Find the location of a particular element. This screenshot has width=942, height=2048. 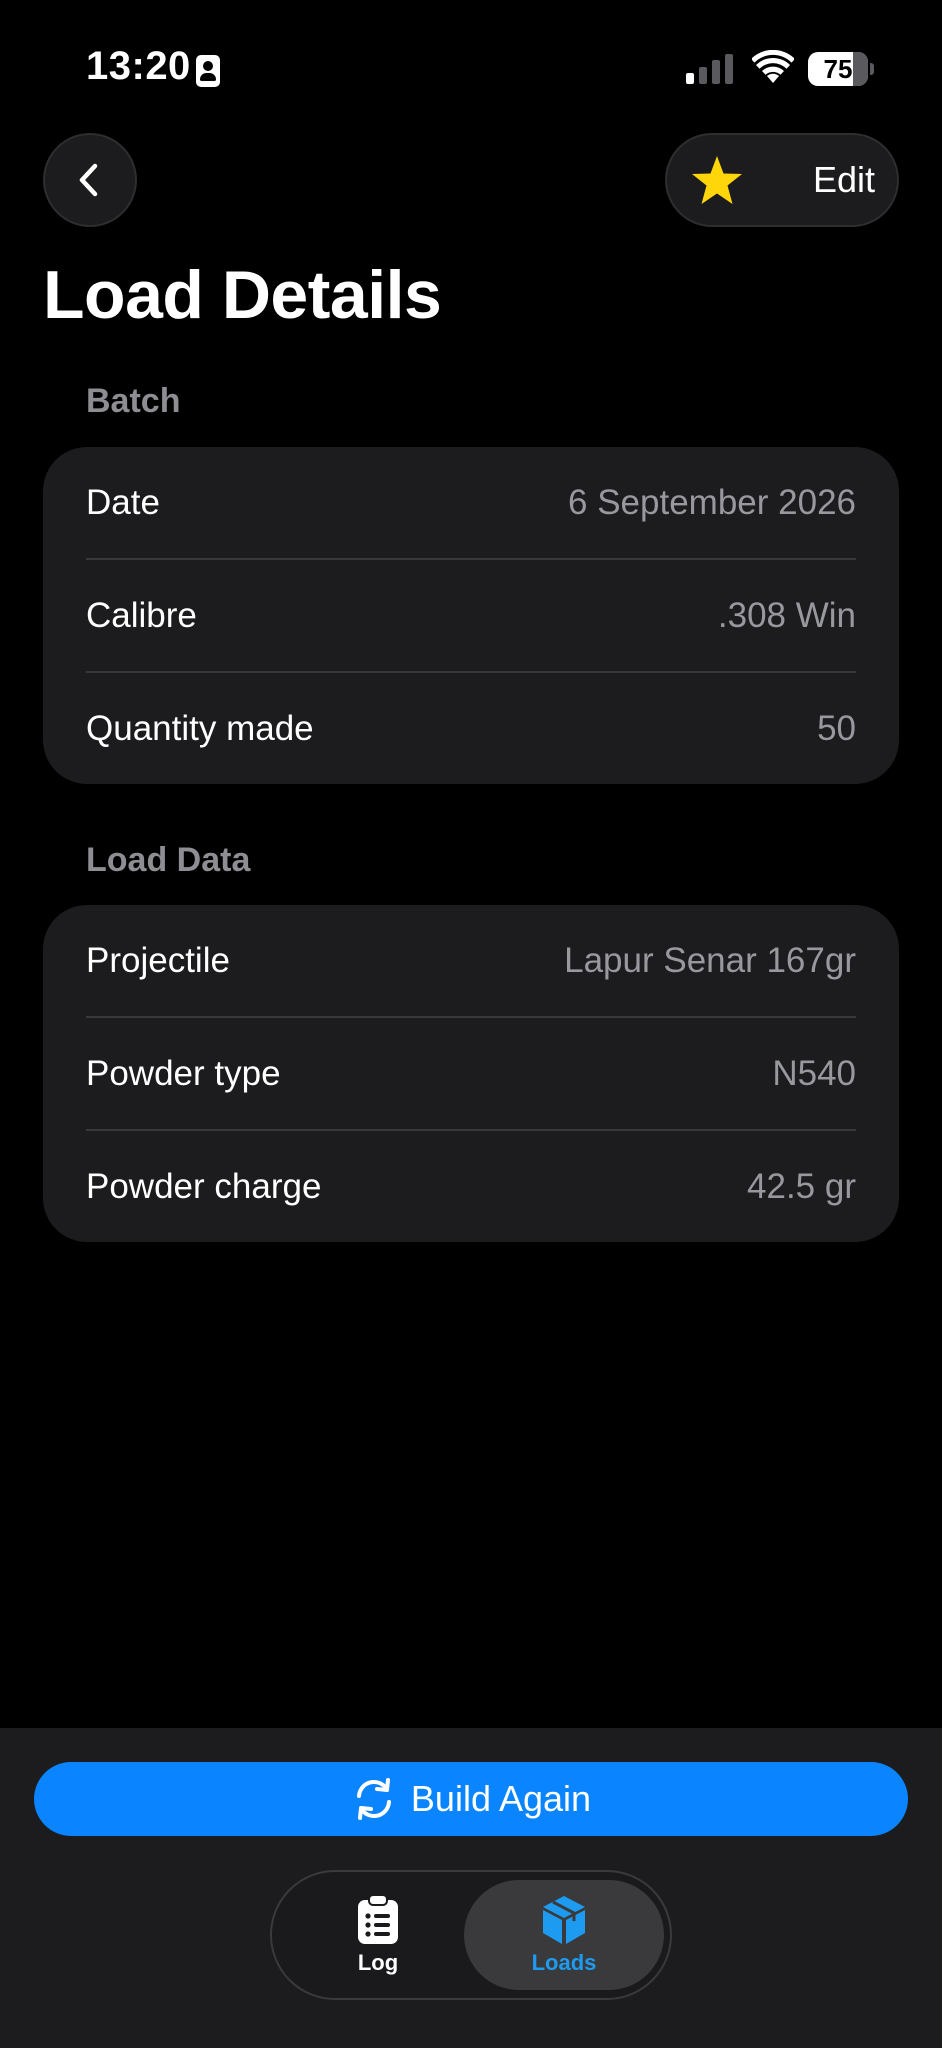

build-again-label: Build Again is located at coordinates (501, 1798).